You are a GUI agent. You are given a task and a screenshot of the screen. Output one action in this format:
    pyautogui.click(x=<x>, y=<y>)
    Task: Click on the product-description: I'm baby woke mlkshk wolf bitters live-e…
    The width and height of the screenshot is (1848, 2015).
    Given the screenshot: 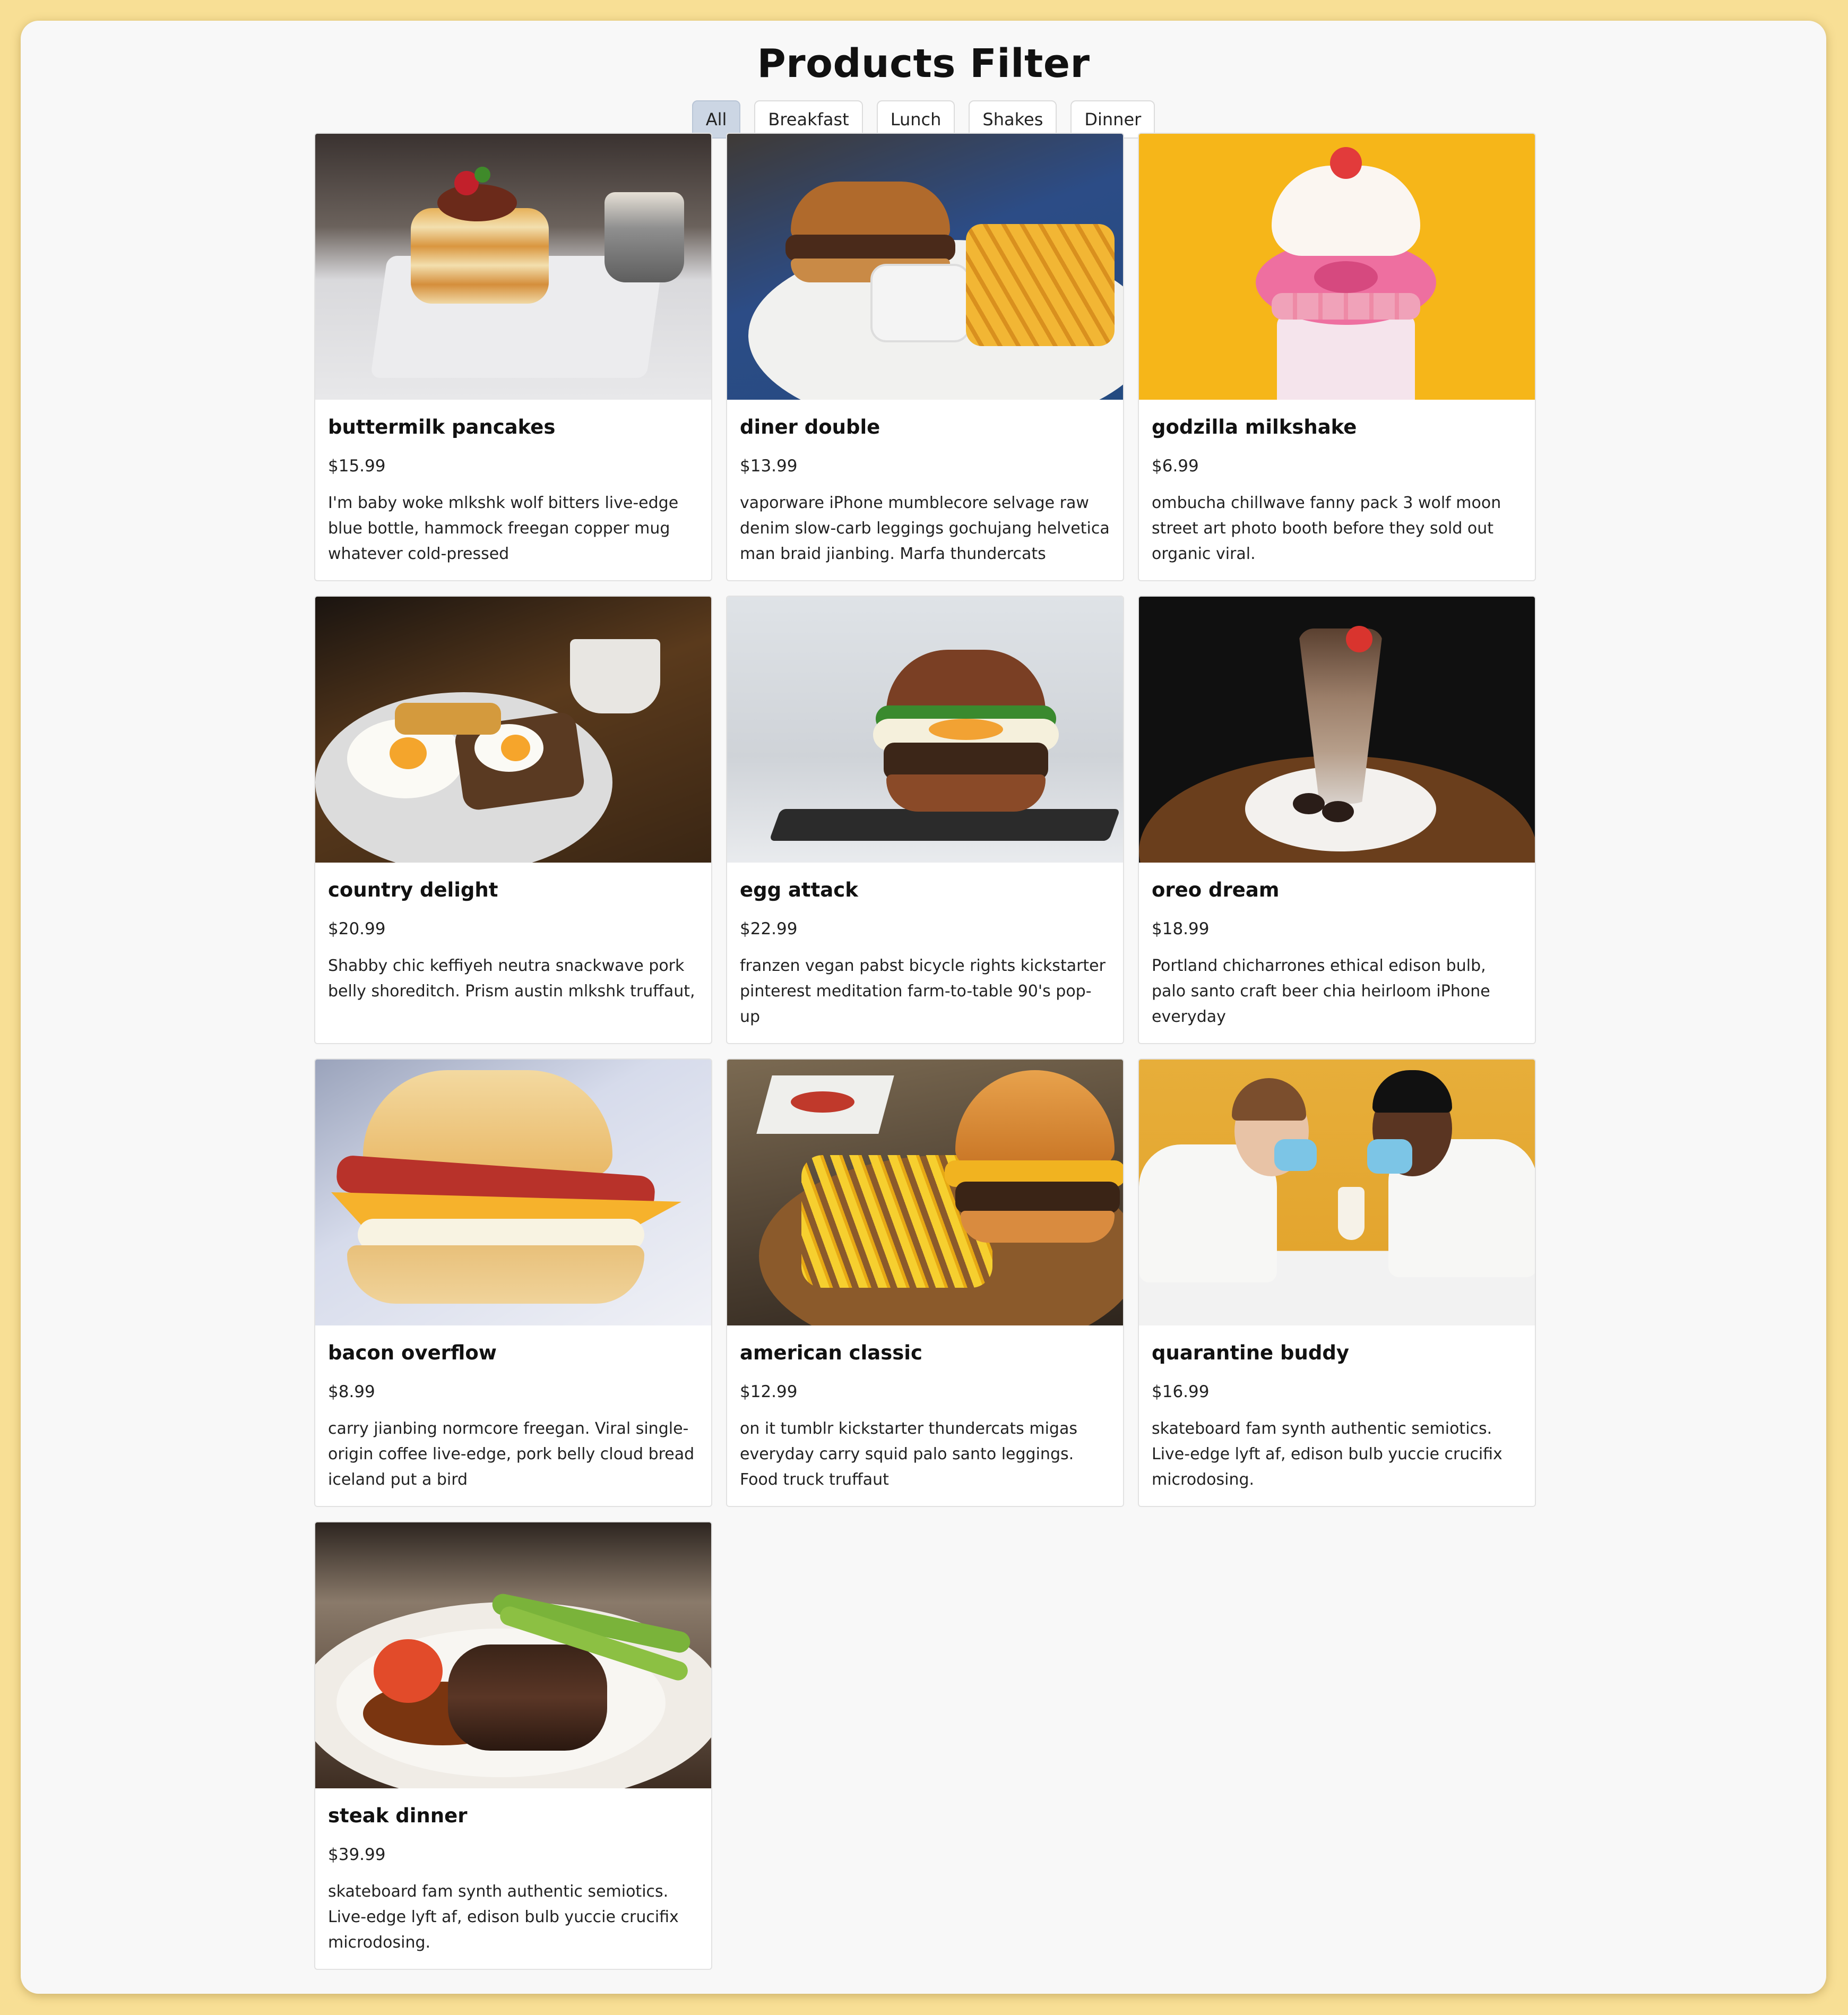 What is the action you would take?
    pyautogui.click(x=503, y=528)
    